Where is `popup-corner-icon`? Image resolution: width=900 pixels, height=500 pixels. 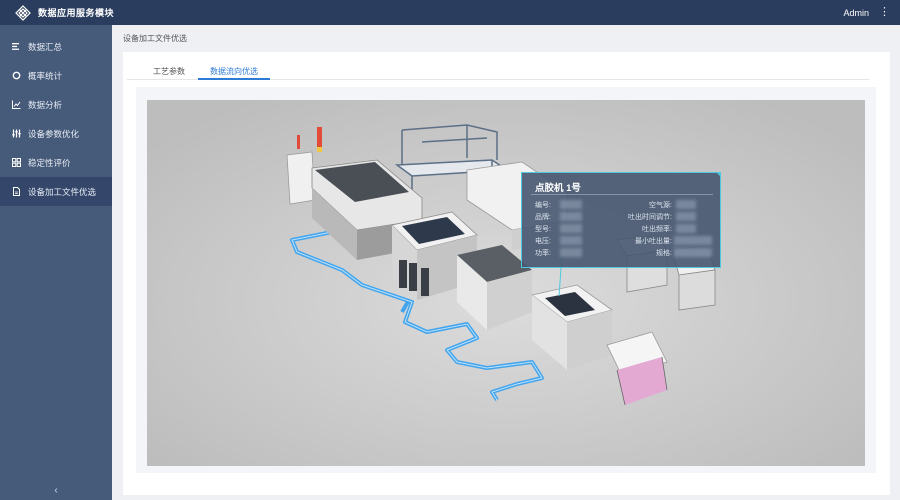 popup-corner-icon is located at coordinates (718, 174).